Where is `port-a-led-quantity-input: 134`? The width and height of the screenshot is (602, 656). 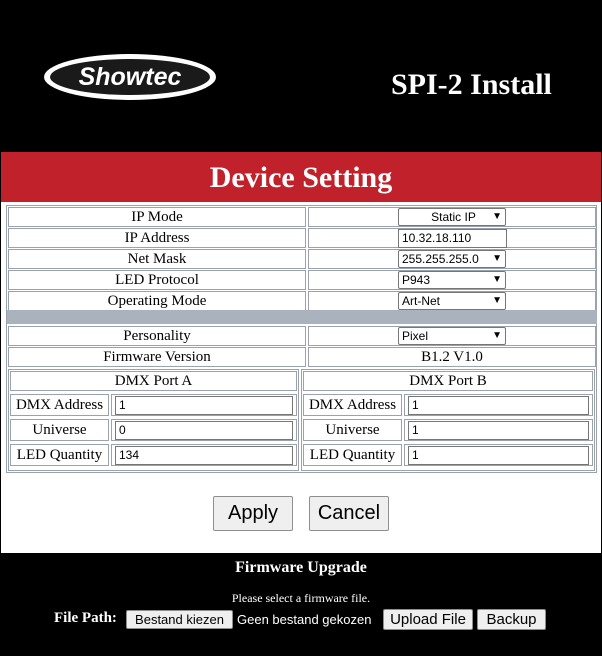
port-a-led-quantity-input: 134 is located at coordinates (204, 455).